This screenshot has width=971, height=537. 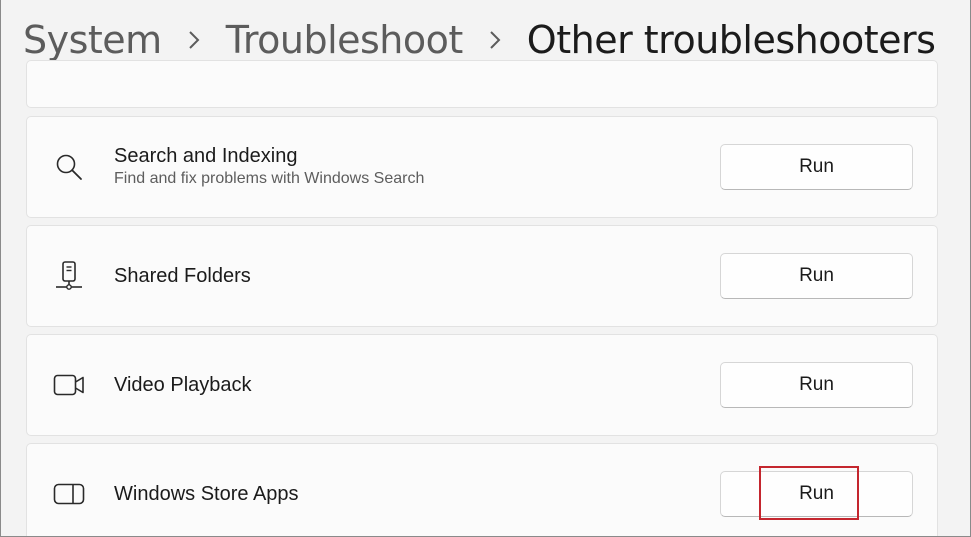 I want to click on run-button-search-indexing: Run, so click(x=816, y=167).